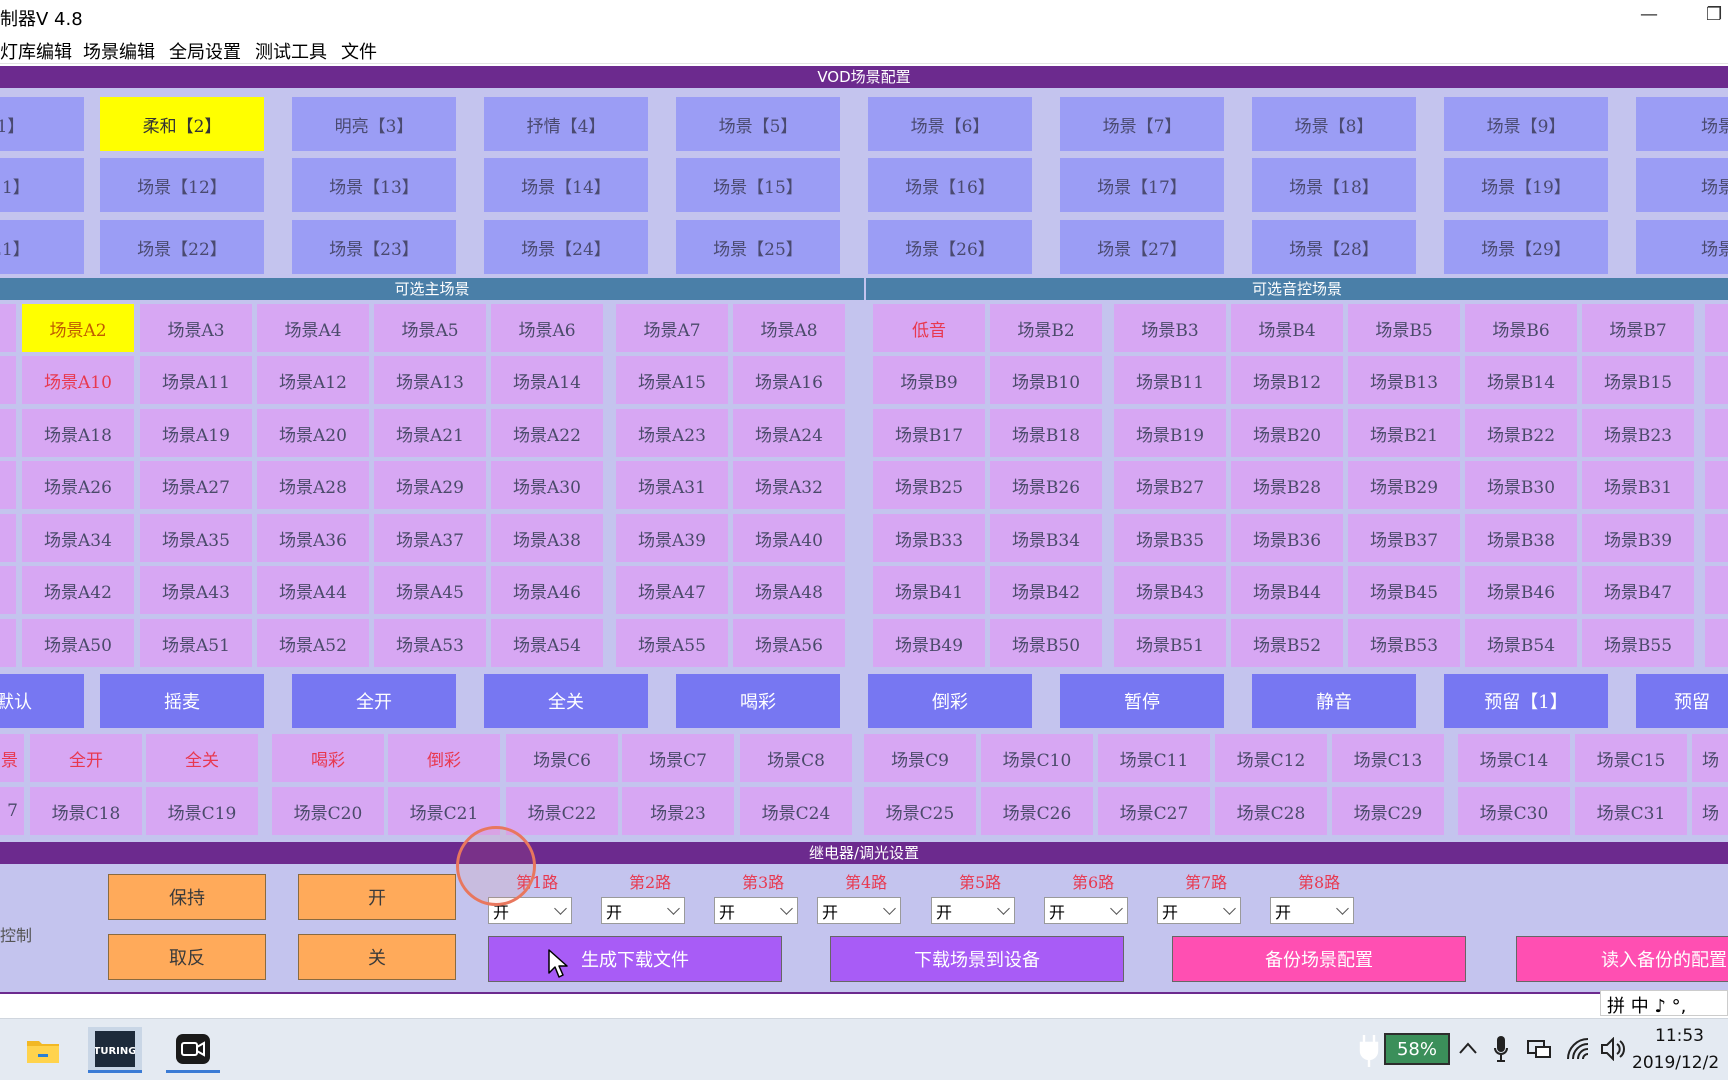 Image resolution: width=1728 pixels, height=1080 pixels. What do you see at coordinates (1334, 247) in the screenshot?
I see `vod-scene-button: 场景【28】` at bounding box center [1334, 247].